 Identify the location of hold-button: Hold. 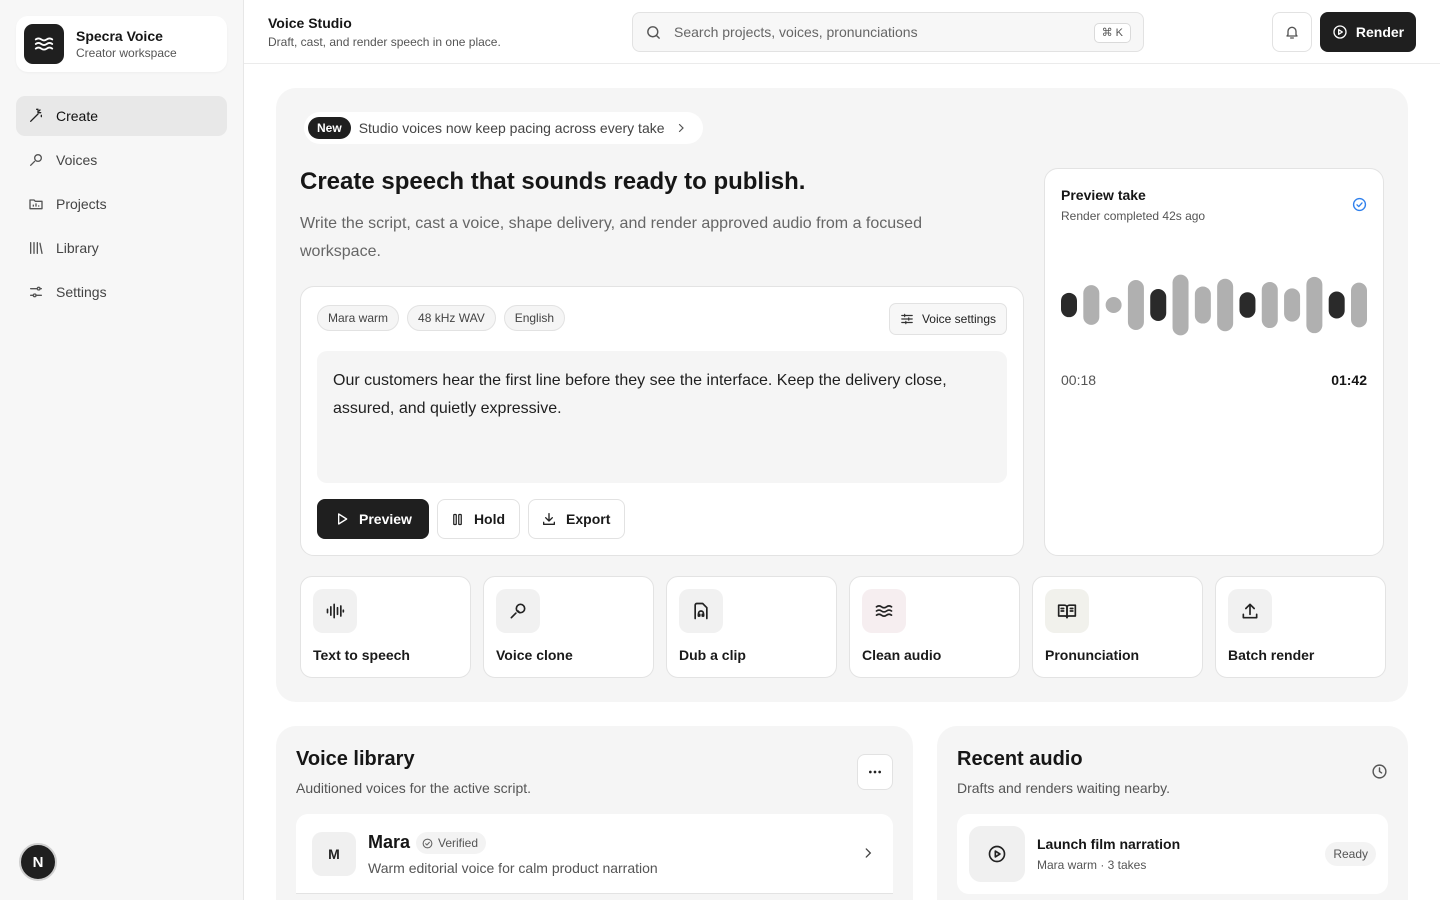
(478, 519).